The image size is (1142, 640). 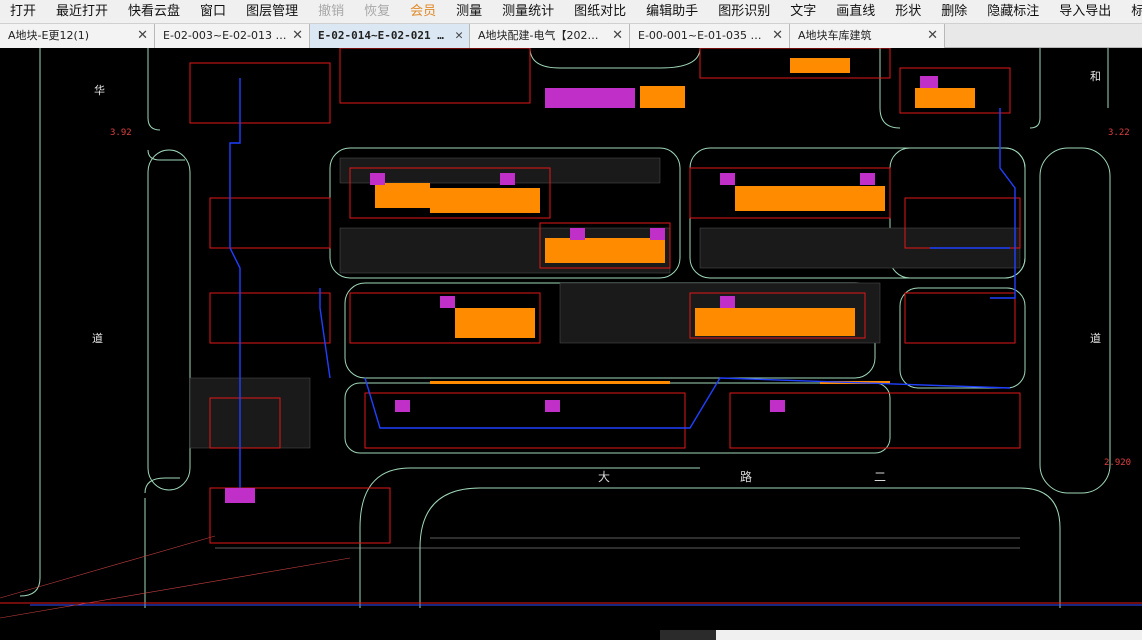 What do you see at coordinates (672, 11) in the screenshot?
I see `menu-edit-assistant: 编辑助手` at bounding box center [672, 11].